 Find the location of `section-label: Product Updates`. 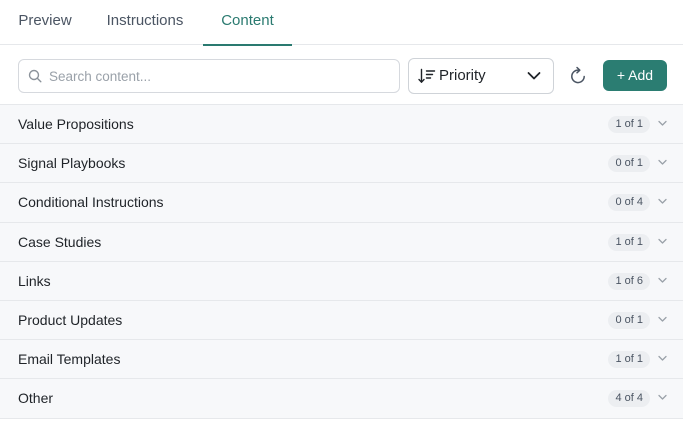

section-label: Product Updates is located at coordinates (70, 319).